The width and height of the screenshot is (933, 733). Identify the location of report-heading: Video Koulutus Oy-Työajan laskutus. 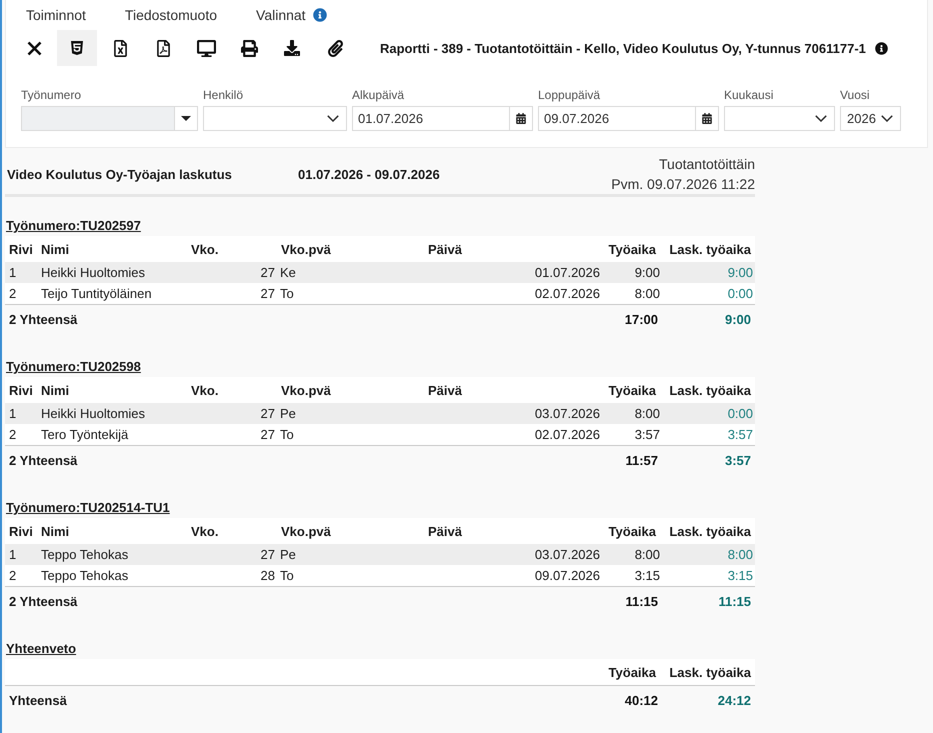
(119, 174).